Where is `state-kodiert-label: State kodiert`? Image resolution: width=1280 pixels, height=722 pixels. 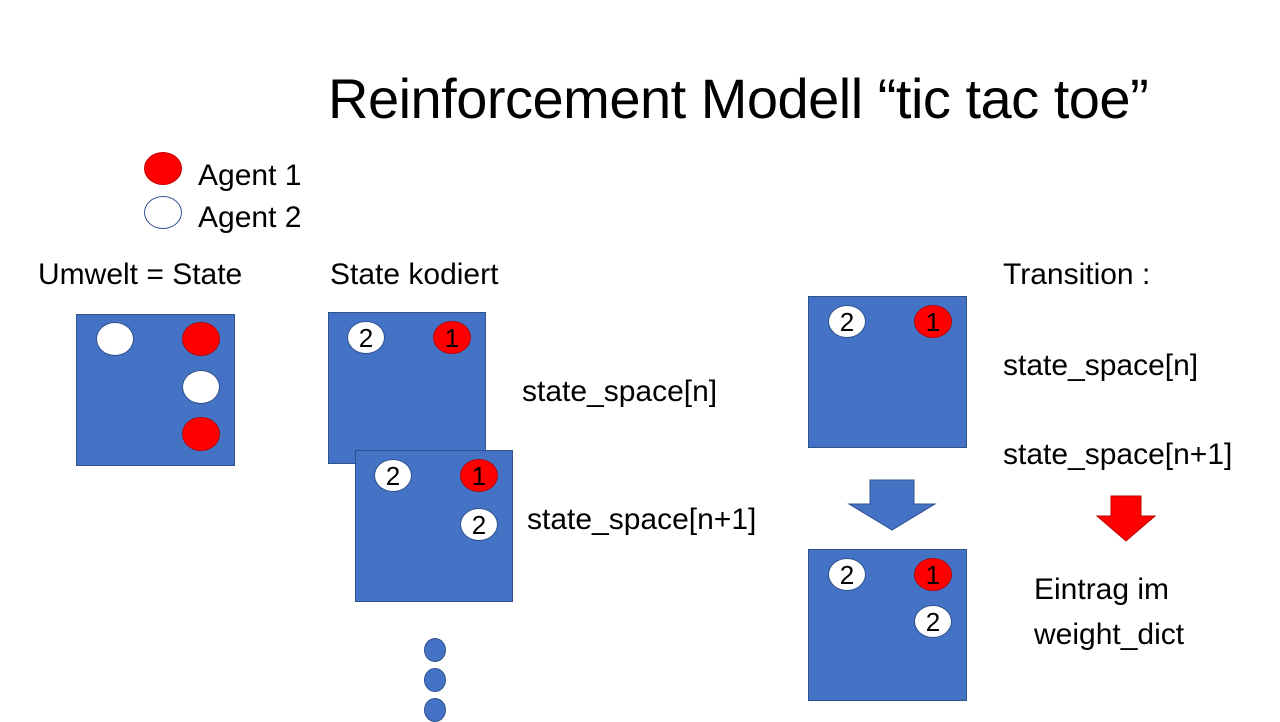 state-kodiert-label: State kodiert is located at coordinates (414, 274).